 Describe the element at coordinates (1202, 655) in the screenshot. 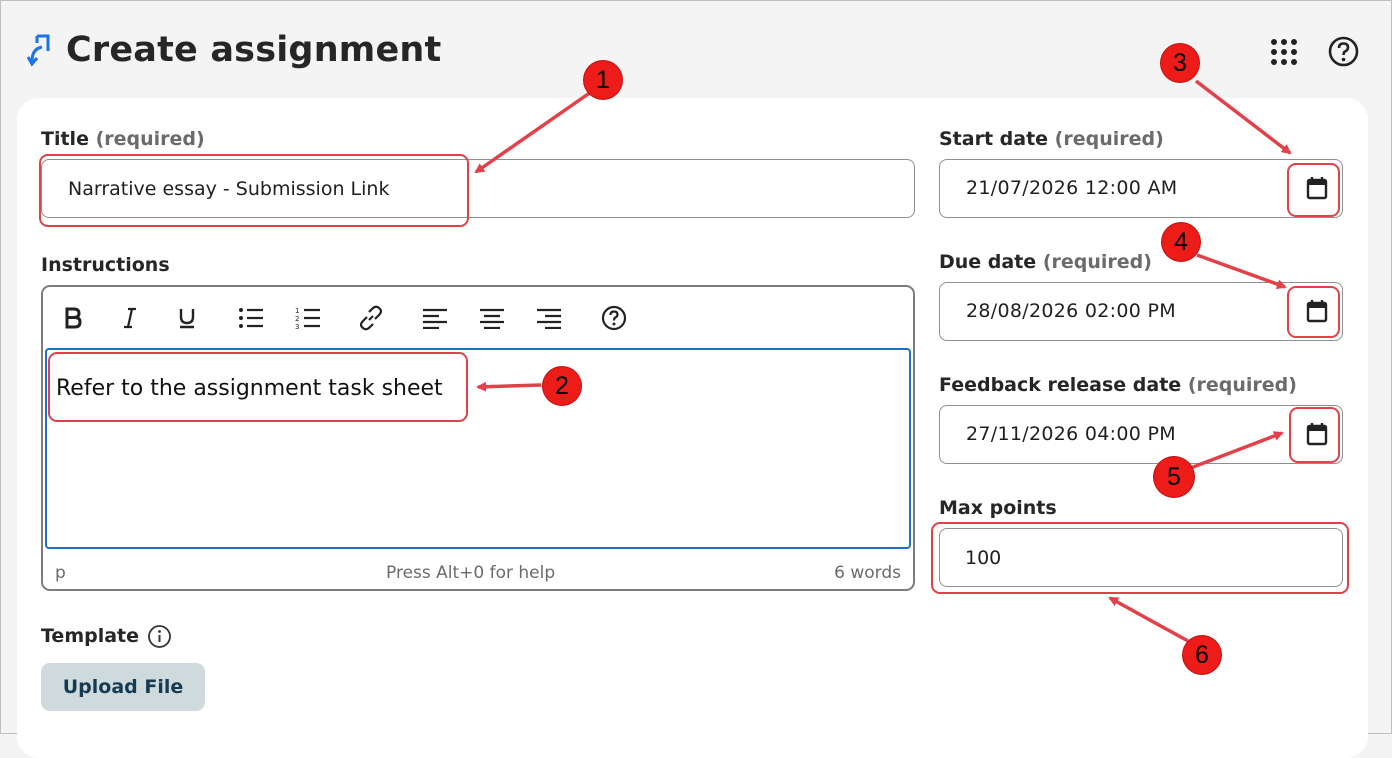

I see `annotation-badge-6: 6` at that location.